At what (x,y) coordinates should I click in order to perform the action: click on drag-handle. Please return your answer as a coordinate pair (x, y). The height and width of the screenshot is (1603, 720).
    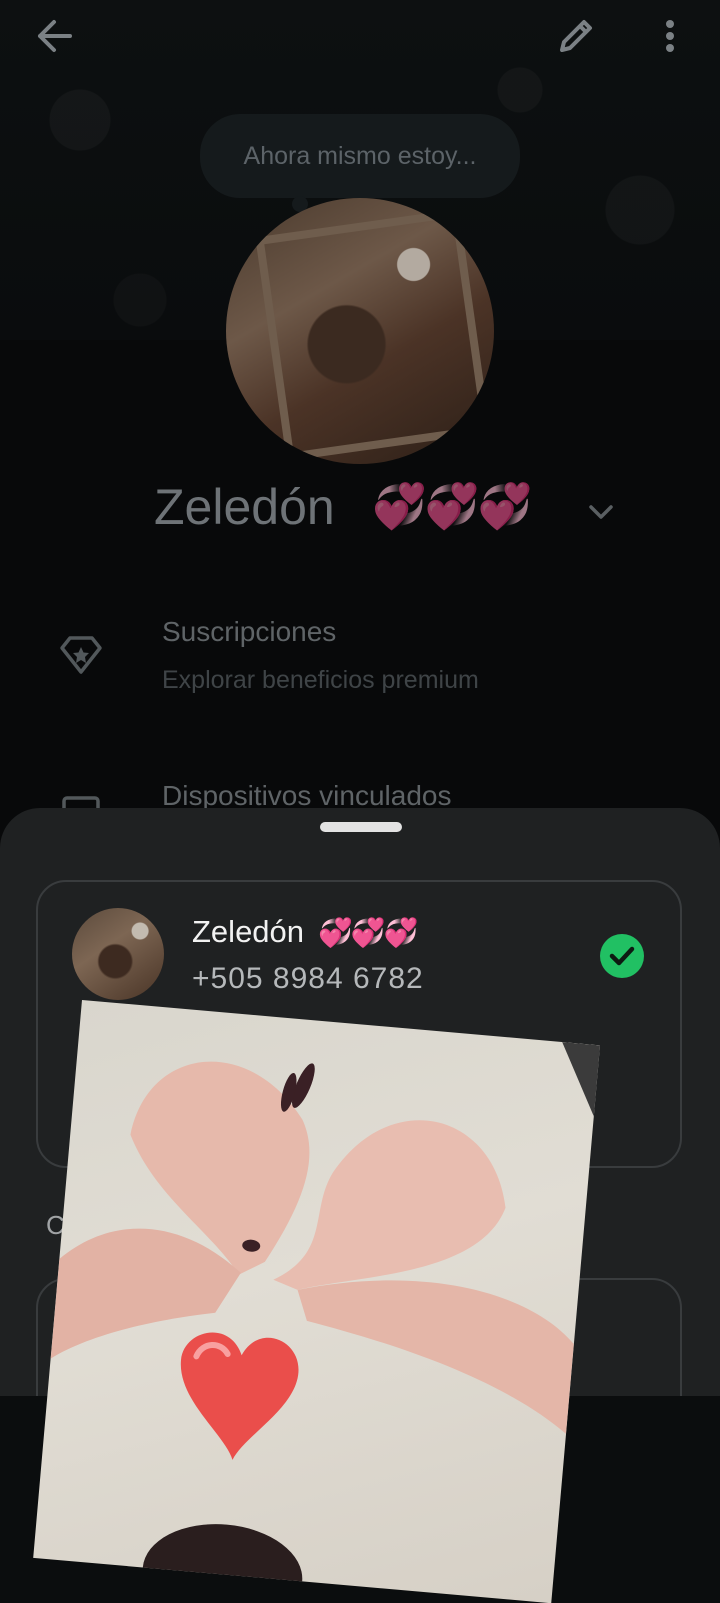
    Looking at the image, I should click on (361, 827).